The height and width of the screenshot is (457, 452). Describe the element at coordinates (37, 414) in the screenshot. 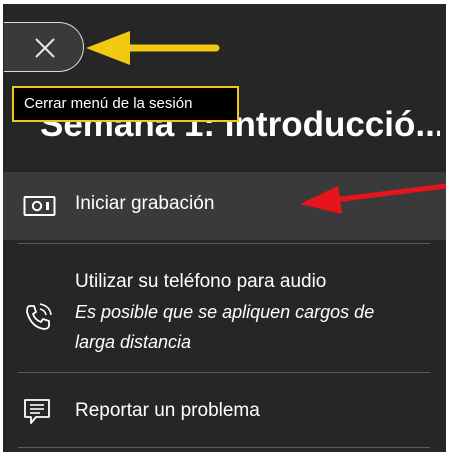

I see `report-message-icon` at that location.